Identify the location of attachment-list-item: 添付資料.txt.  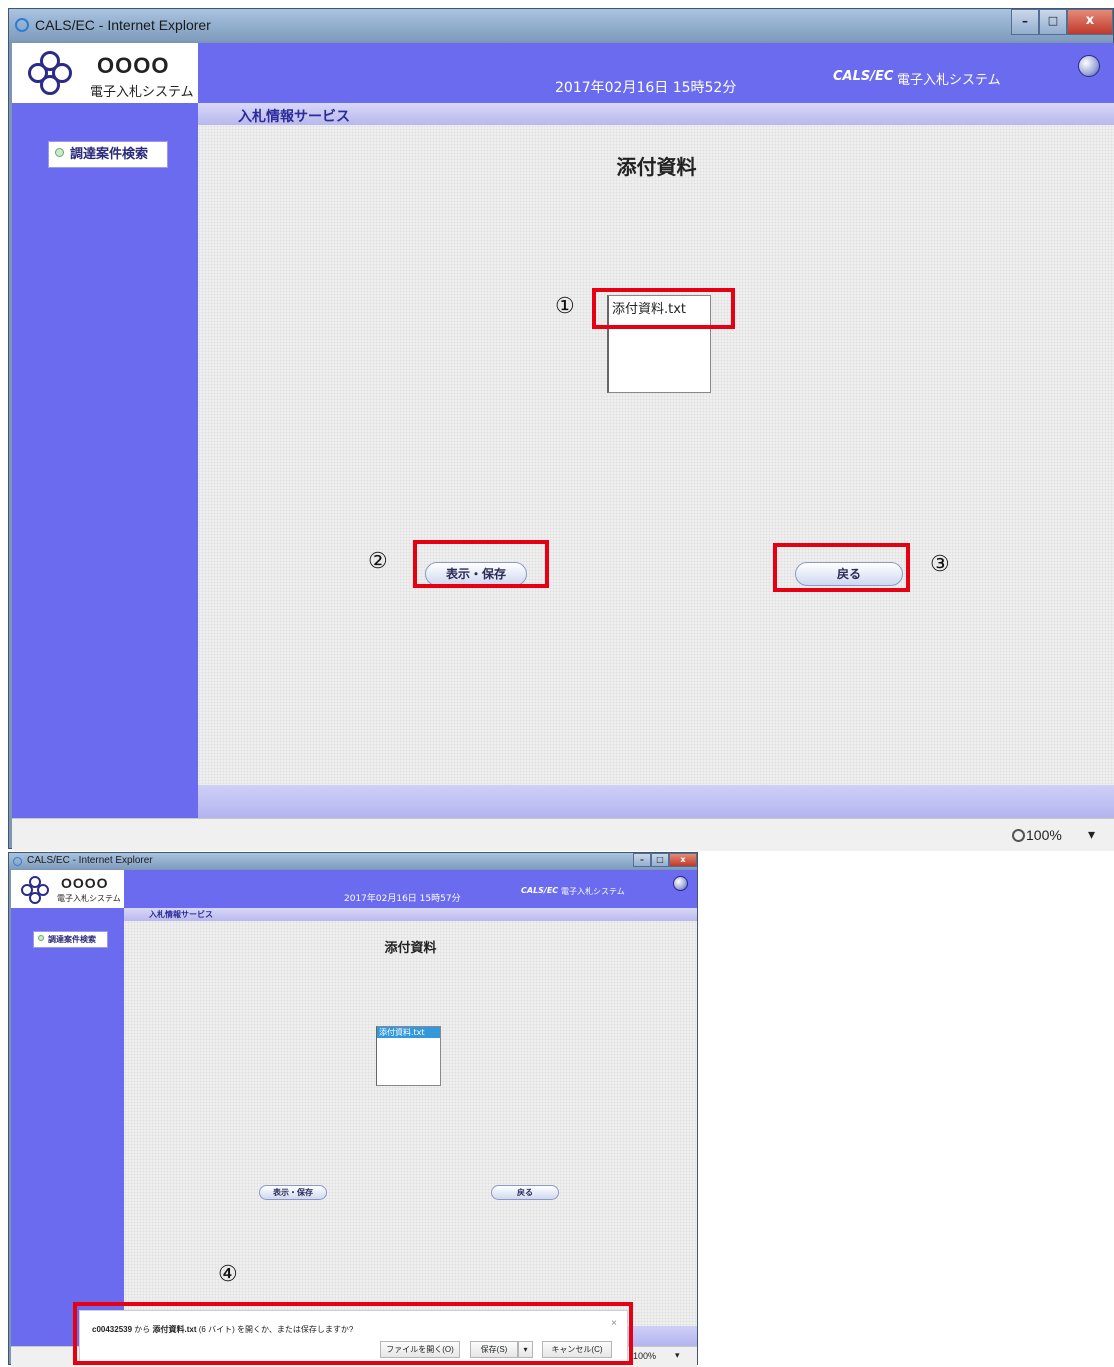
(408, 1032).